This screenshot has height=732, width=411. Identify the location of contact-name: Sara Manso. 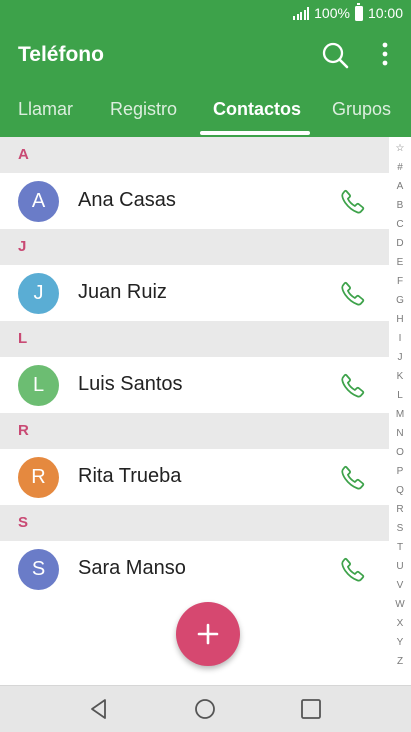
(132, 568).